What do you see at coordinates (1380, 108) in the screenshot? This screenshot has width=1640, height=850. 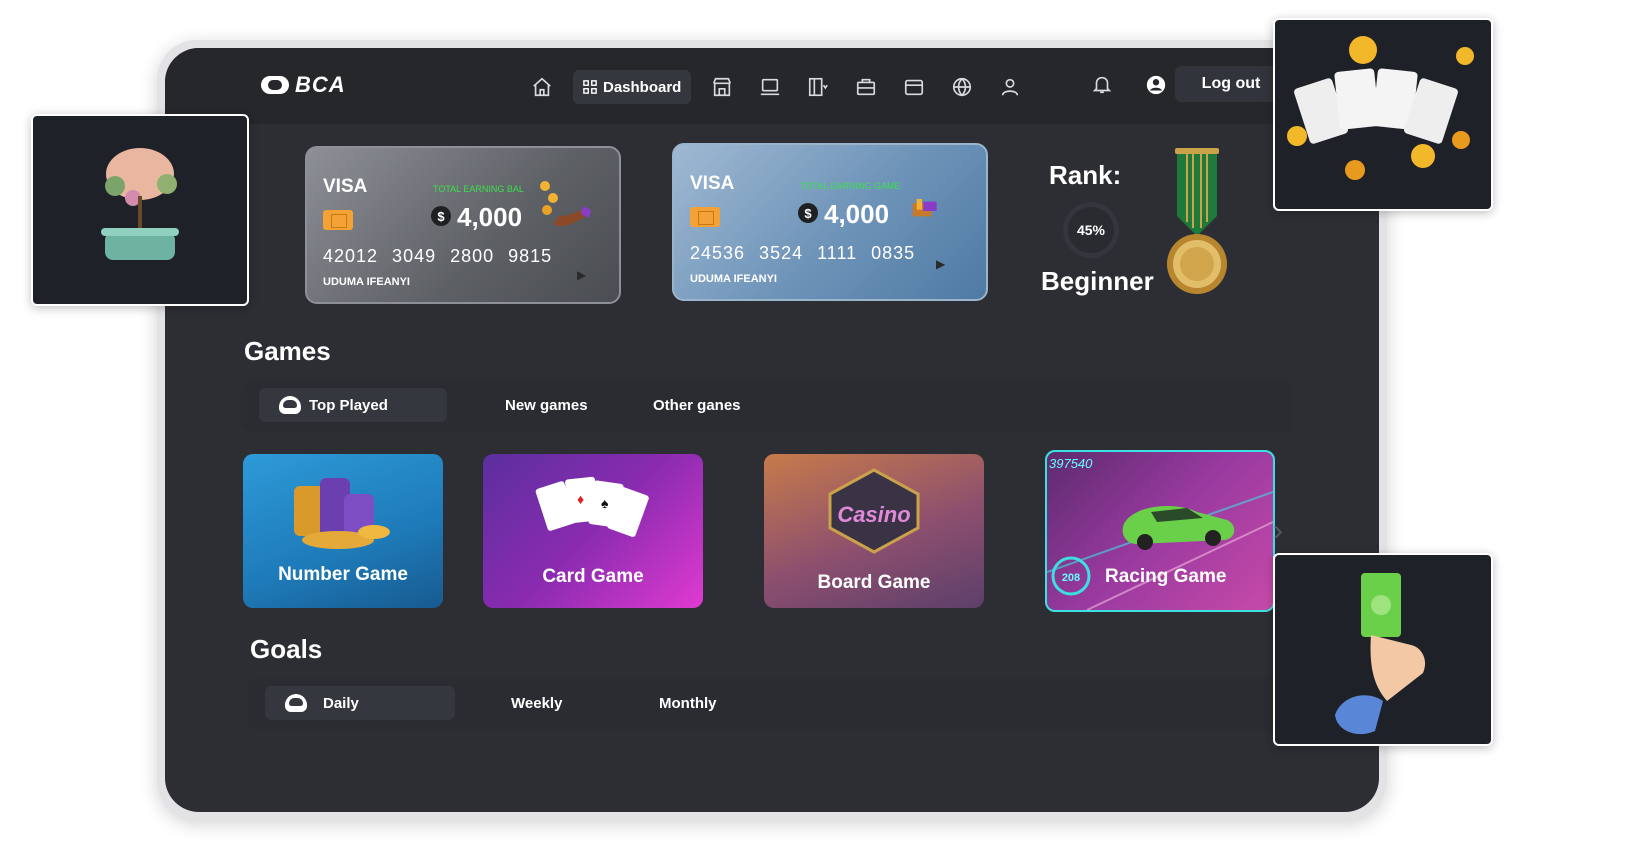 I see `playing-cards-coins-icon` at bounding box center [1380, 108].